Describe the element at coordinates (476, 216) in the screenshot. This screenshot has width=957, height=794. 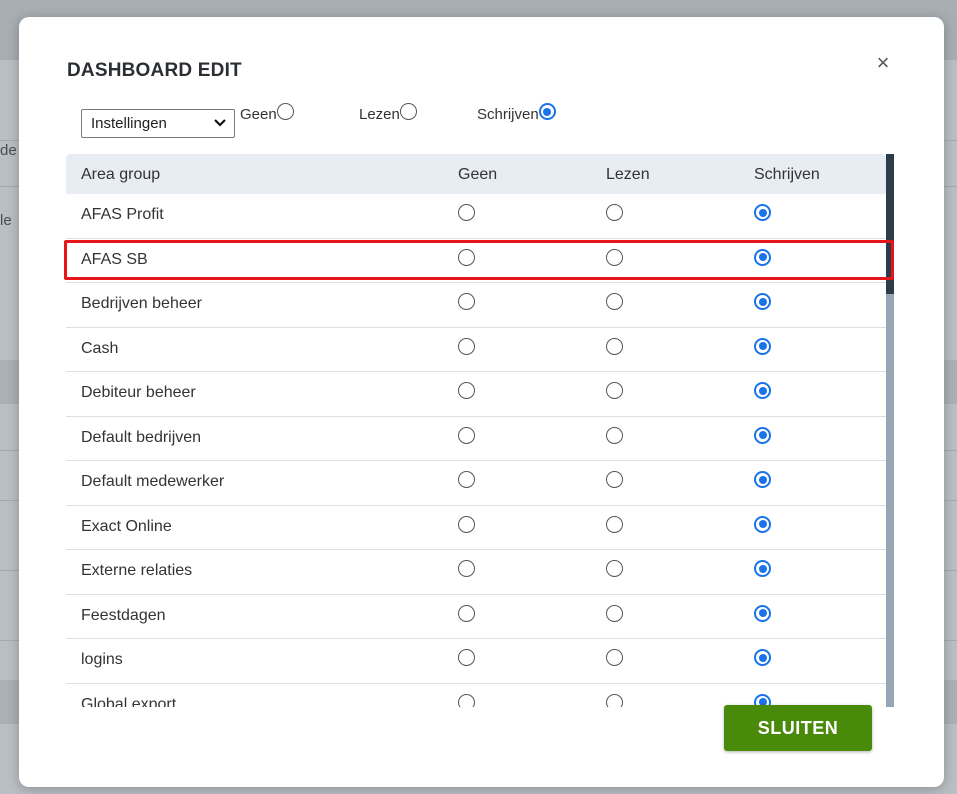
I see `table-row: AFAS Profit` at that location.